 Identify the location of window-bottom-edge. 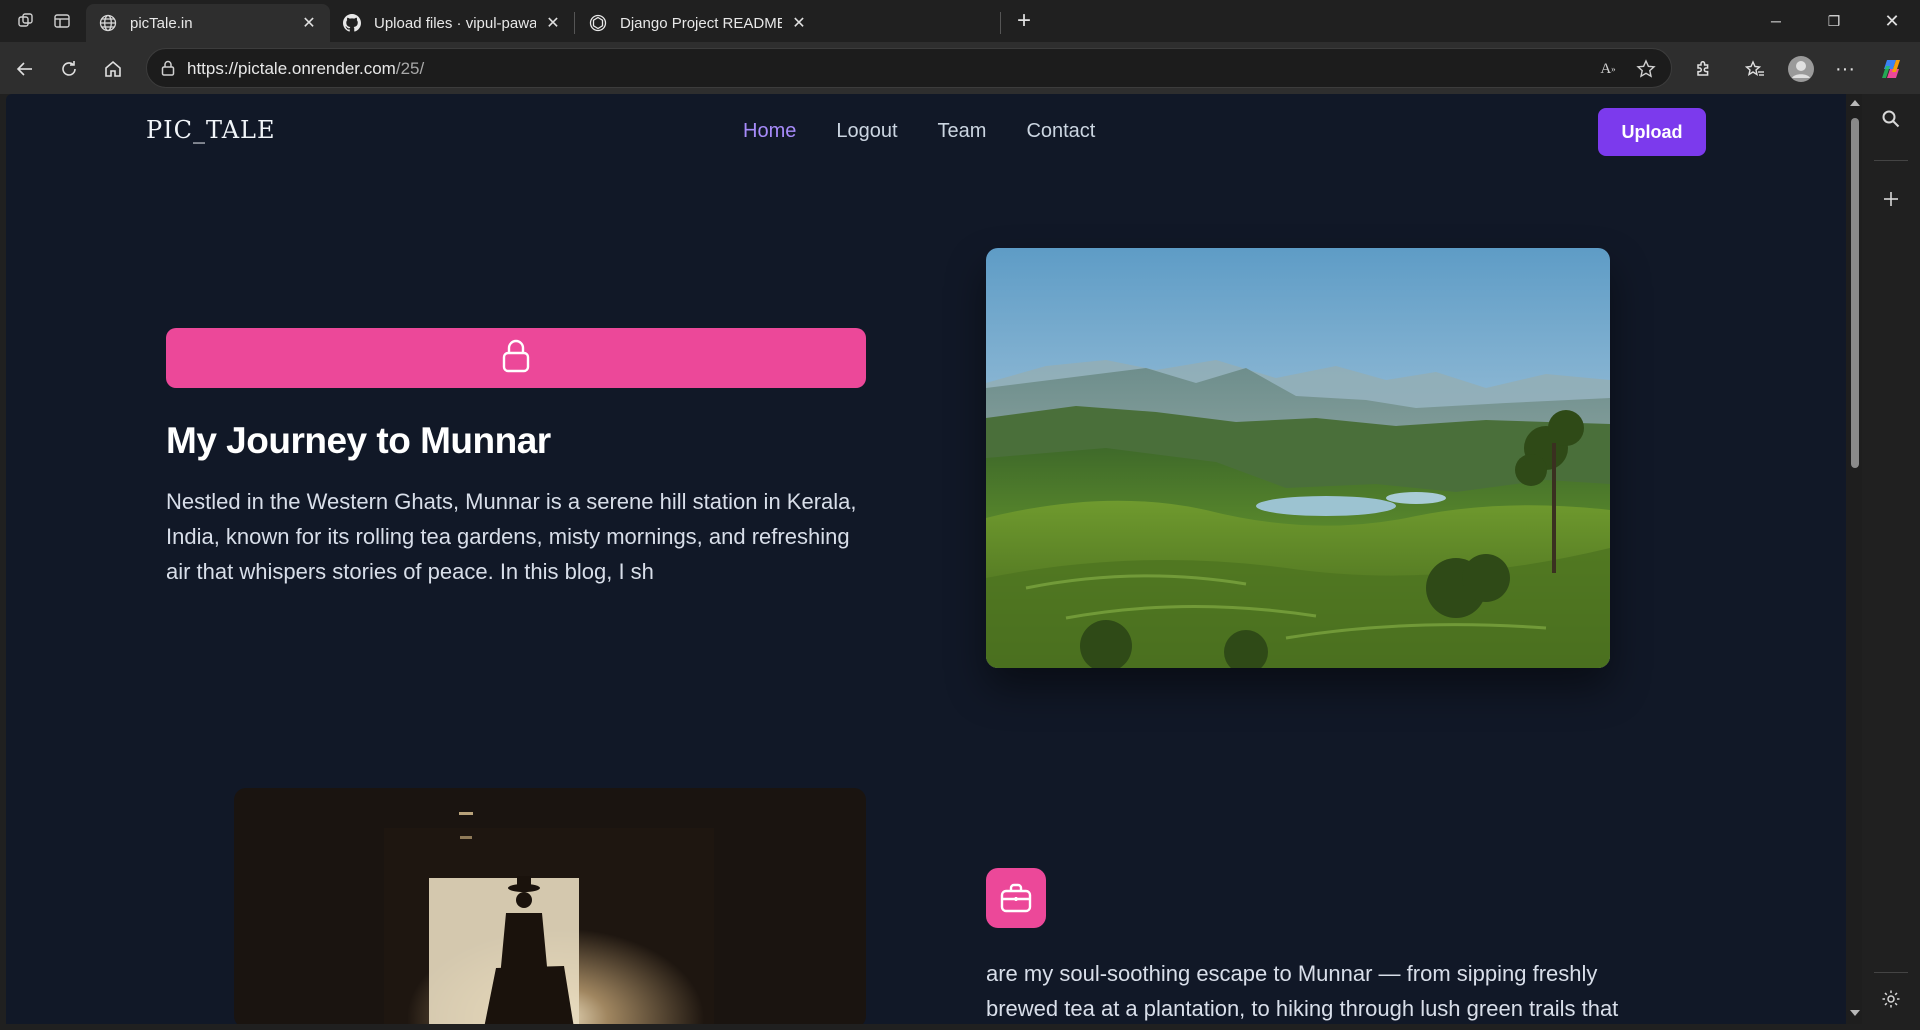
(960, 1027).